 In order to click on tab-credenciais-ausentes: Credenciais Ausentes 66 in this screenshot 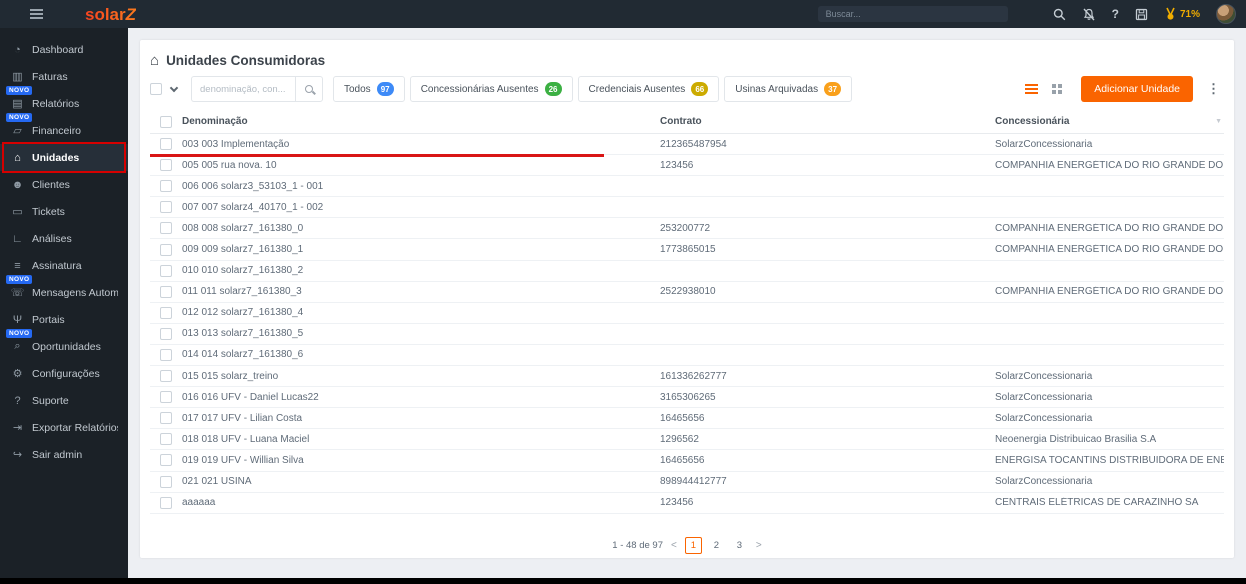, I will do `click(648, 89)`.